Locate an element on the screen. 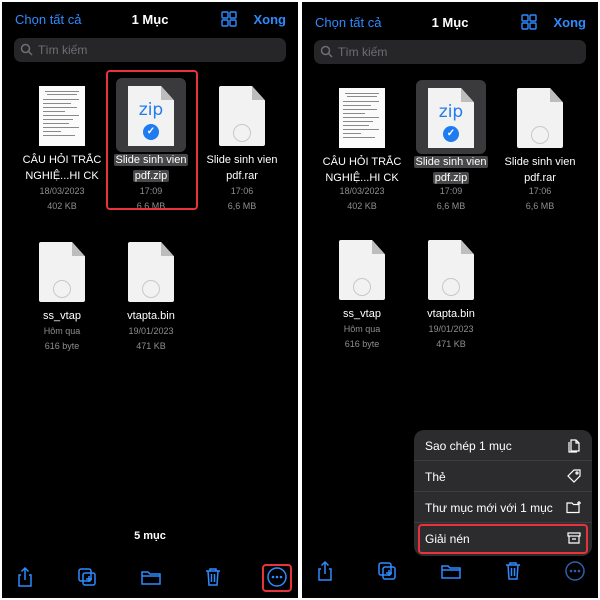 This screenshot has height=600, width=600. new-folder-icon is located at coordinates (574, 507).